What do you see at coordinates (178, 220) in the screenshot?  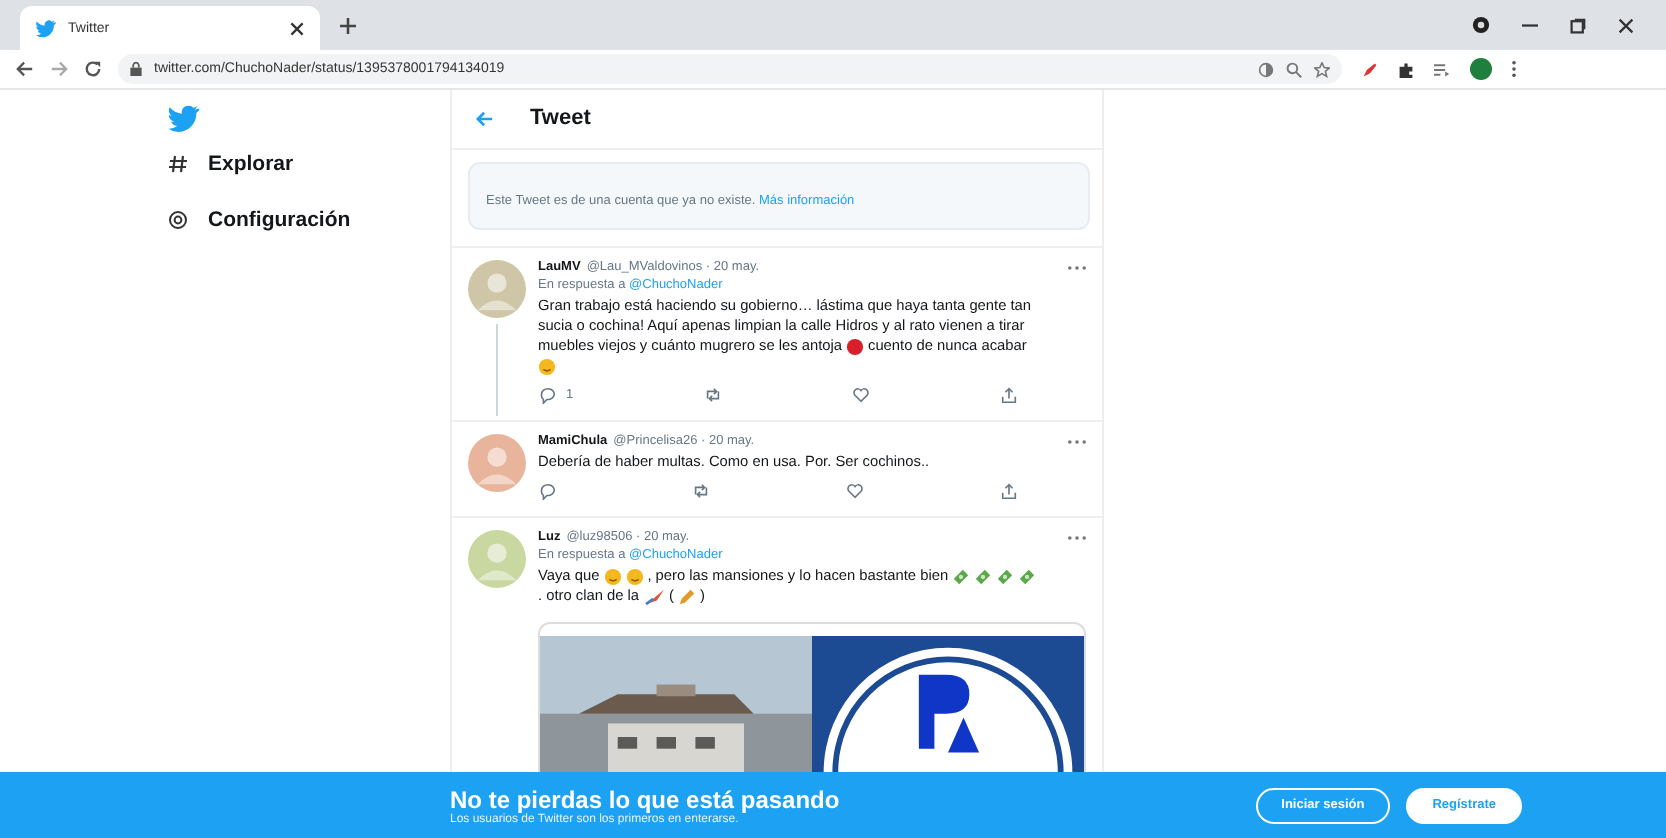 I see `gear-icon` at bounding box center [178, 220].